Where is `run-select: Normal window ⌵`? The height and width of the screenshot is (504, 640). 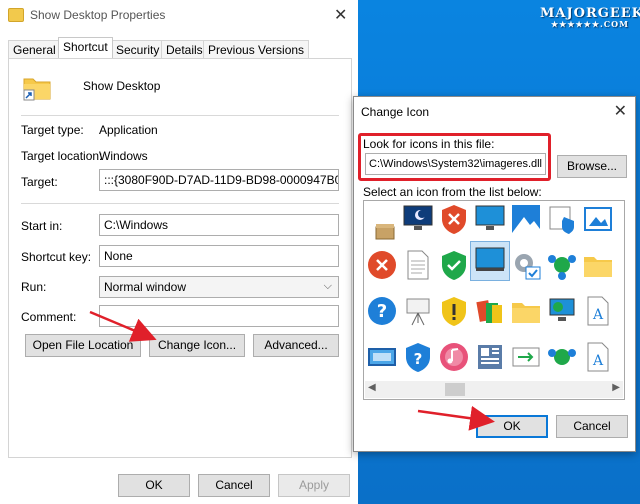 run-select: Normal window ⌵ is located at coordinates (219, 287).